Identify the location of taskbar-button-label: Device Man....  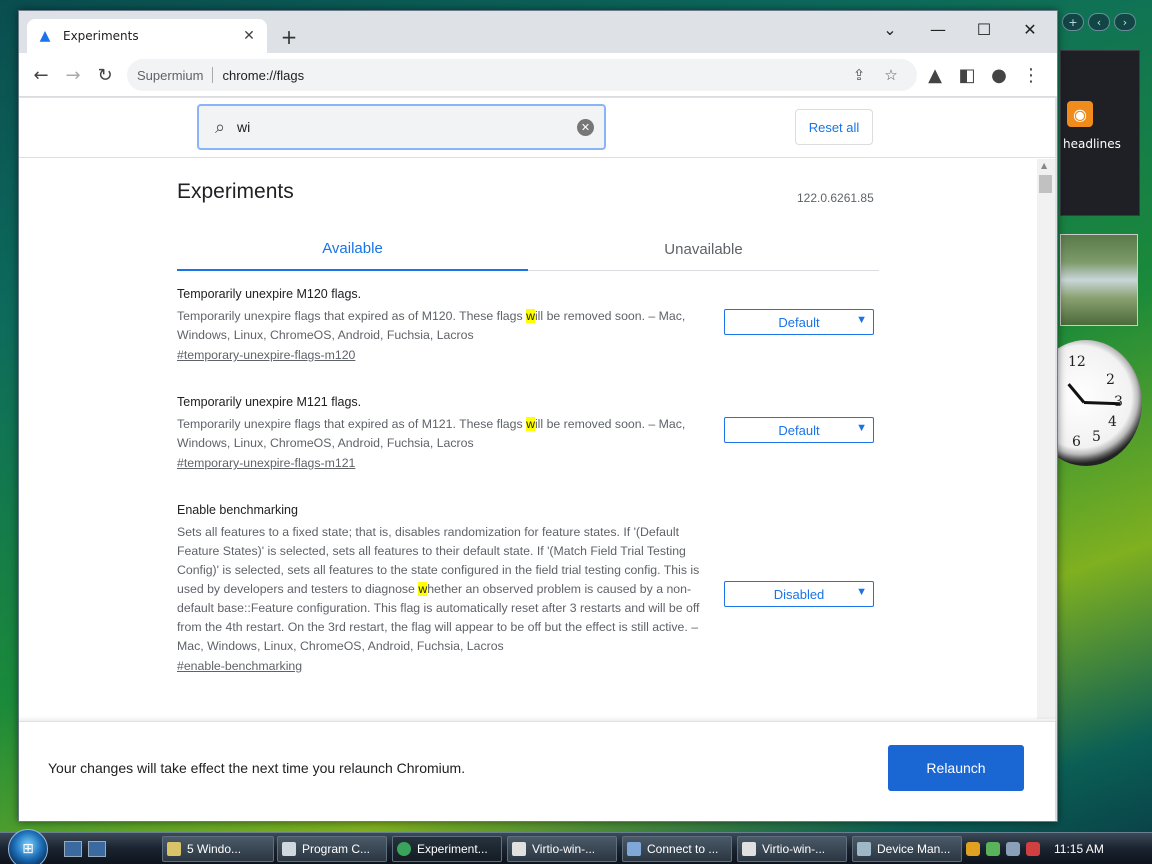
(914, 849).